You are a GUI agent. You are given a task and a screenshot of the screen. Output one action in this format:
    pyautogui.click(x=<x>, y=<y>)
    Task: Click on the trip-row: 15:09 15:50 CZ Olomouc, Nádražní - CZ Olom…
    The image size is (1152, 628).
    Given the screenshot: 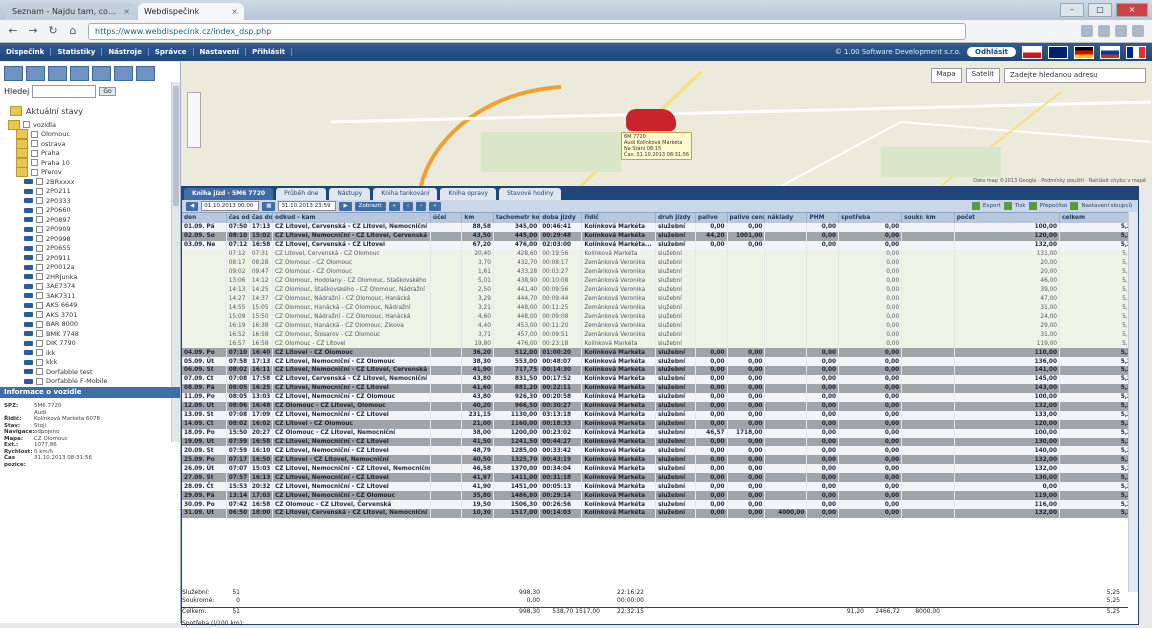 What is the action you would take?
    pyautogui.click(x=660, y=317)
    